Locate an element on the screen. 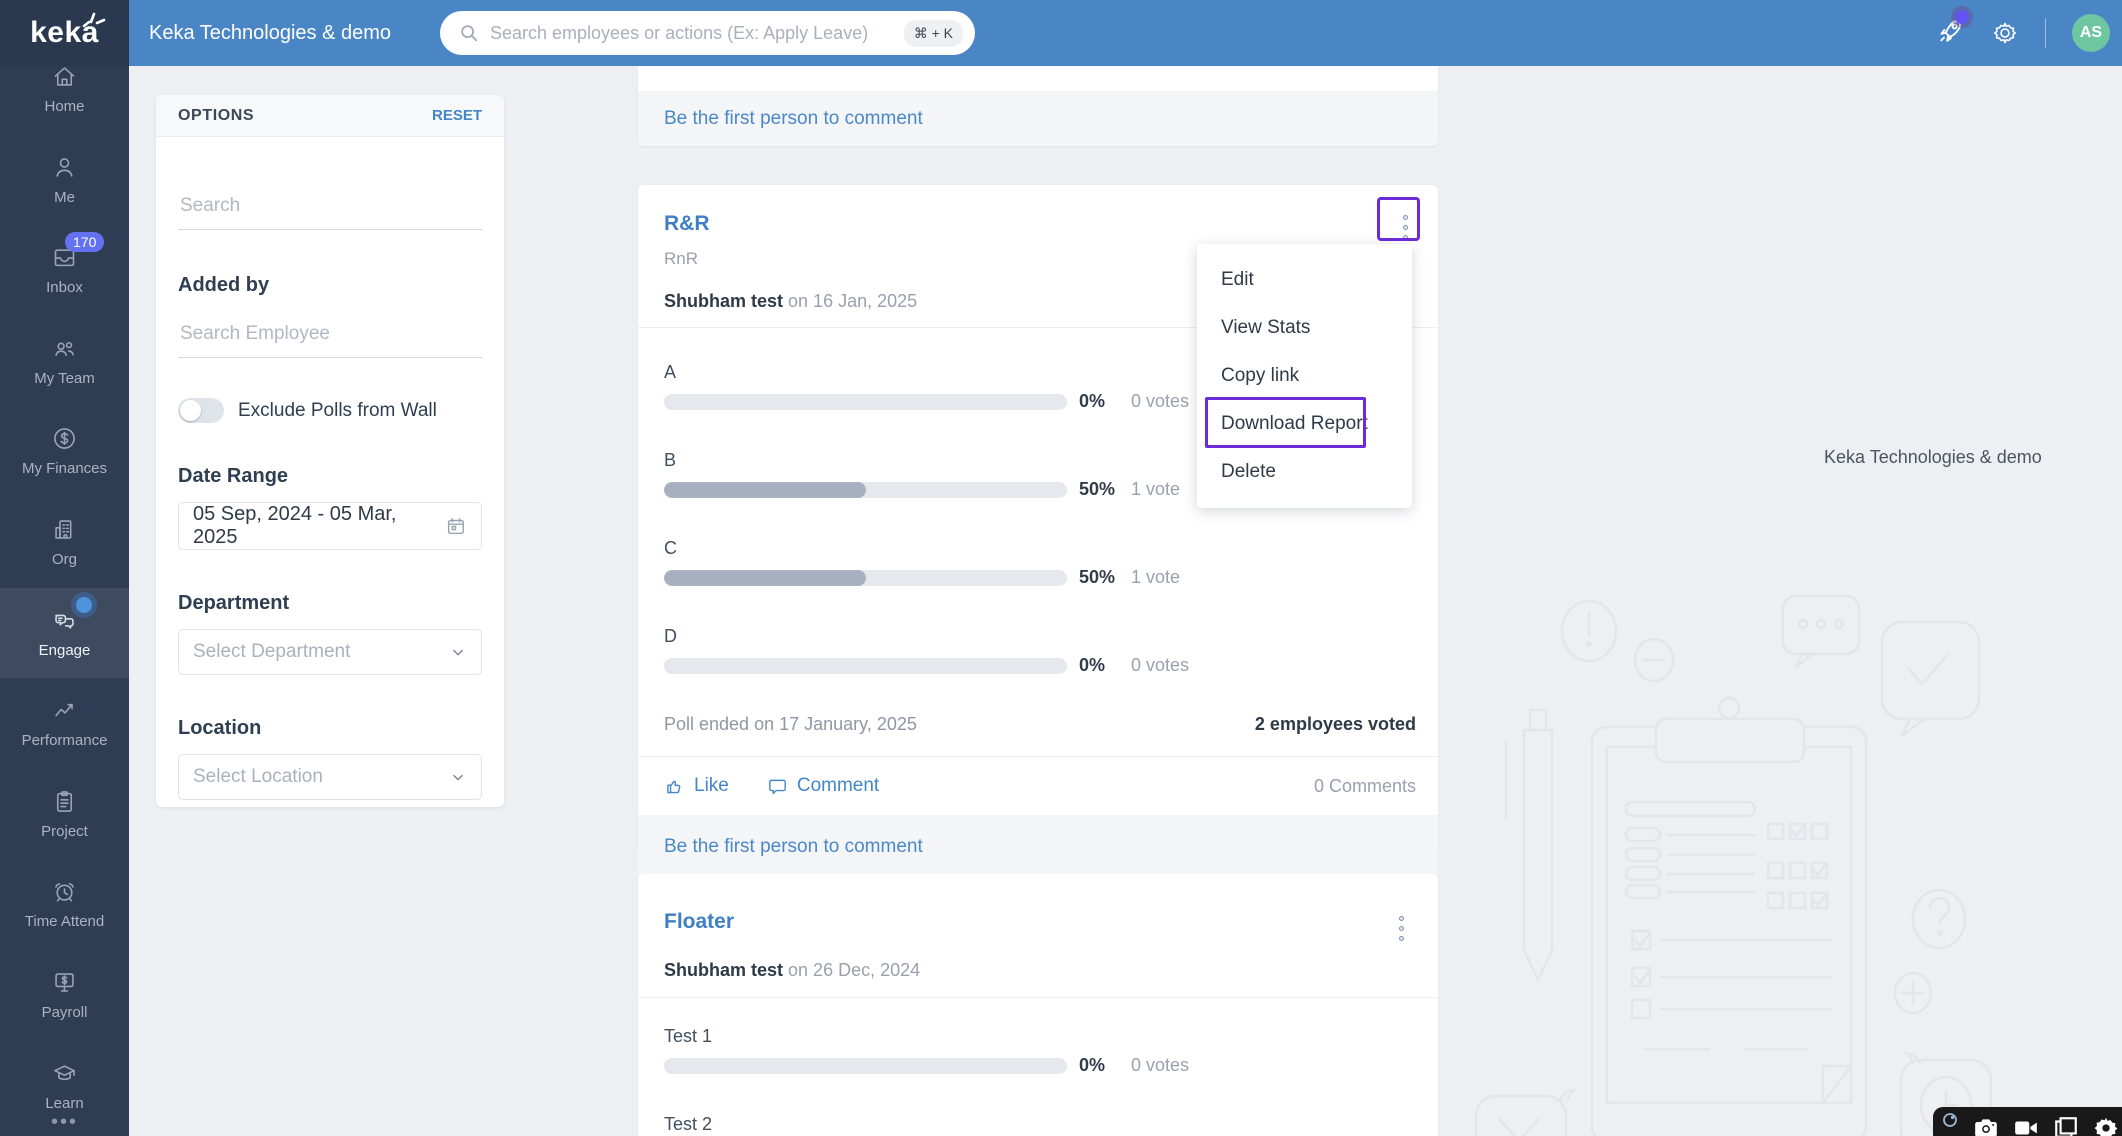  poll-ended-text: Poll ended on 17 January, 2025 is located at coordinates (790, 724).